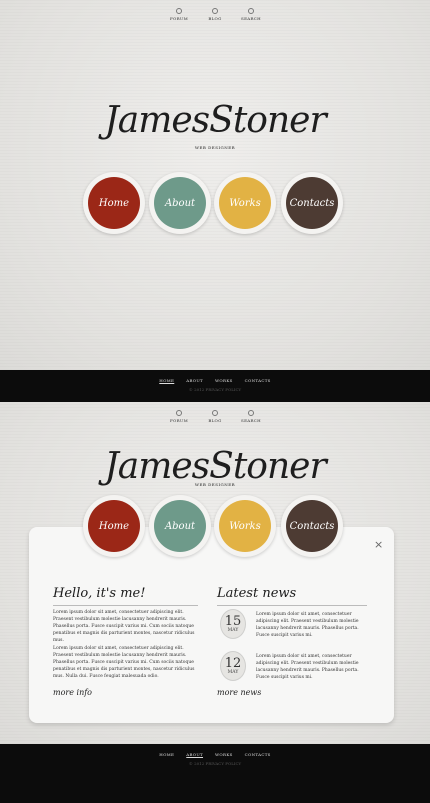 The image size is (430, 803). Describe the element at coordinates (257, 593) in the screenshot. I see `news-heading: Latest news` at that location.